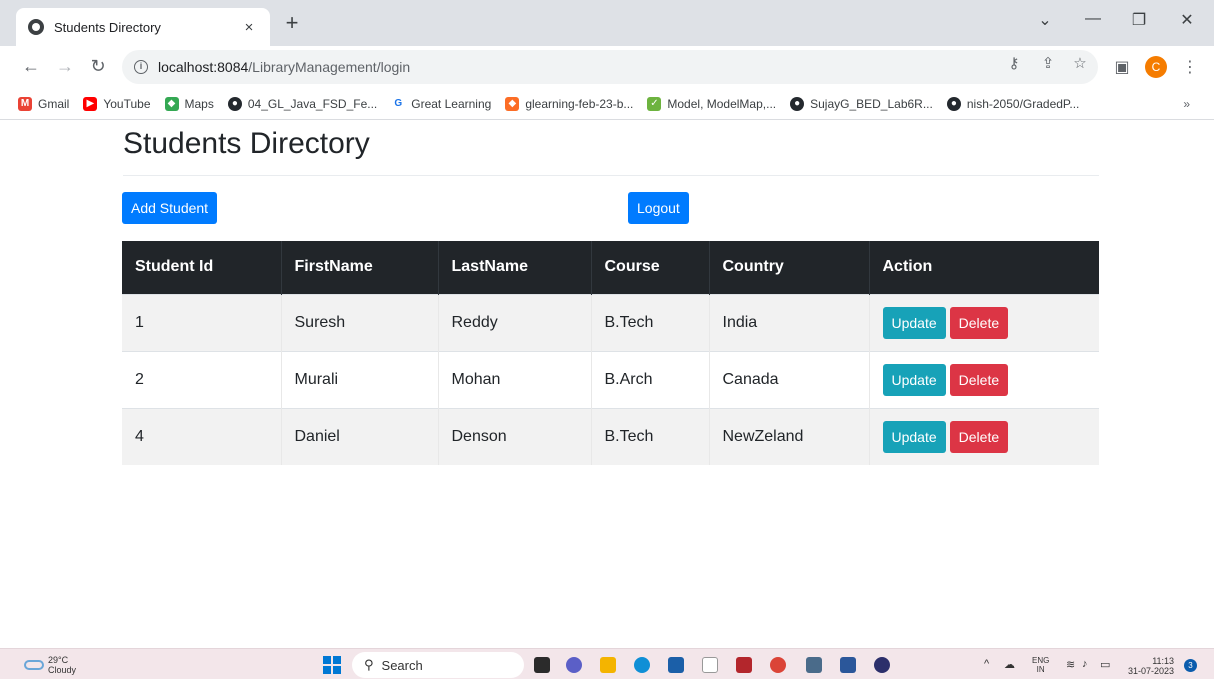 This screenshot has height=679, width=1214. Describe the element at coordinates (43, 103) in the screenshot. I see `bookmark-gmail: M Gmail` at that location.